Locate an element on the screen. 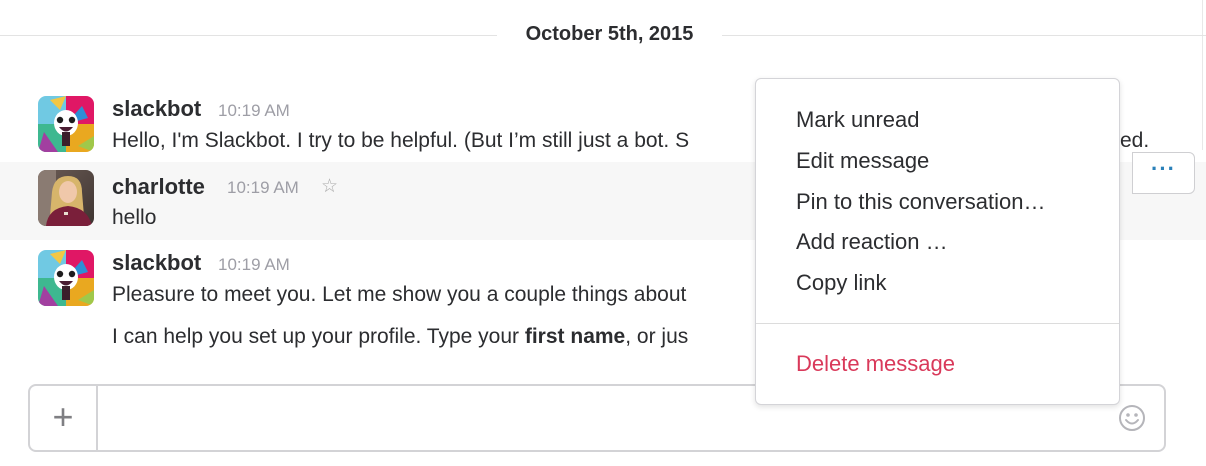  day-divider-label: October 5th, 2015 is located at coordinates (609, 34).